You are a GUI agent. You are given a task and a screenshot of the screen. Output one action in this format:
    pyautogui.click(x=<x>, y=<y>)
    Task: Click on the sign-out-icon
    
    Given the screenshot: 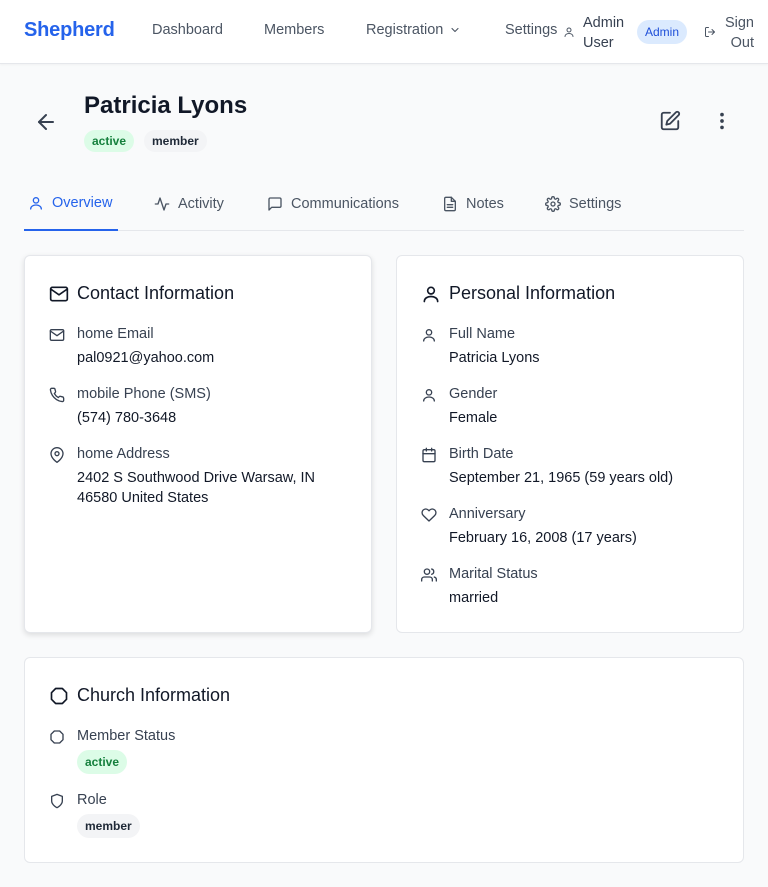 What is the action you would take?
    pyautogui.click(x=710, y=32)
    